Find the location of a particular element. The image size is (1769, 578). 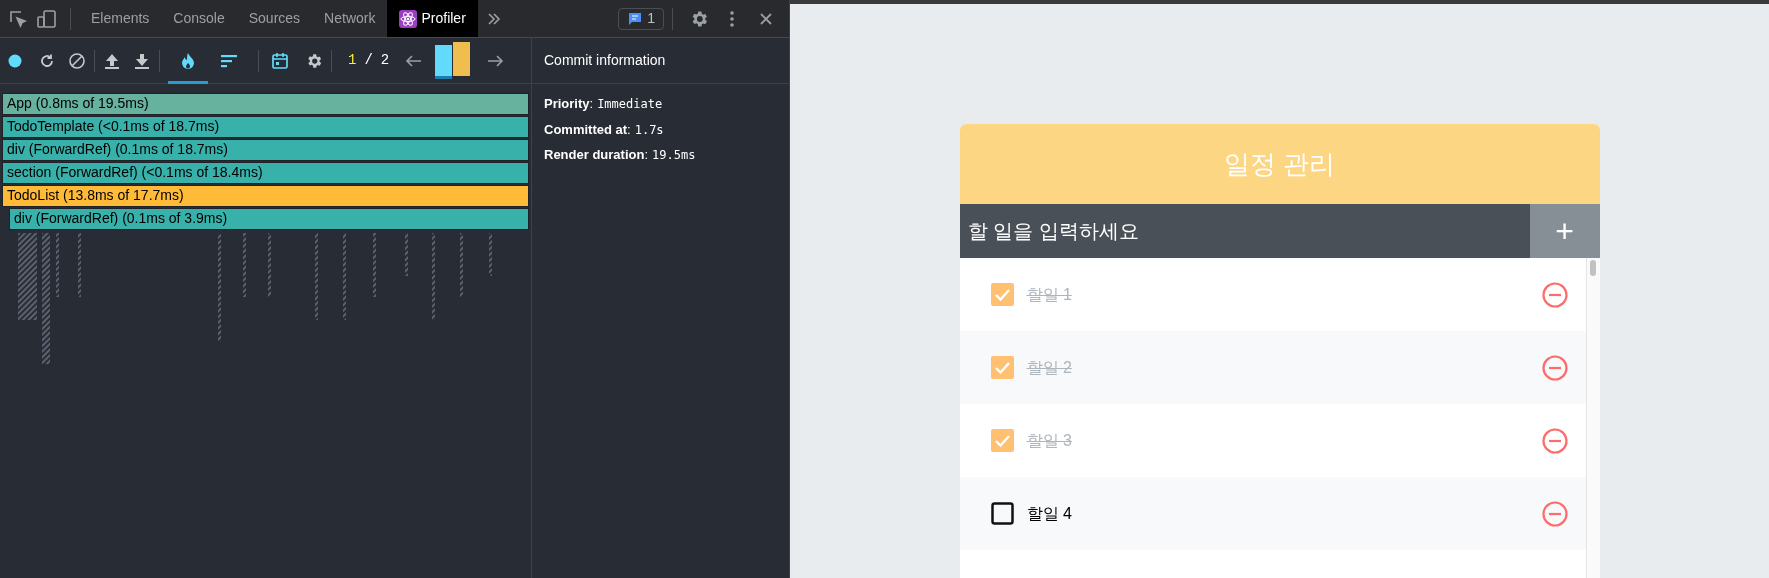

commit-detail: Render duration: 19.5ms is located at coordinates (620, 155).